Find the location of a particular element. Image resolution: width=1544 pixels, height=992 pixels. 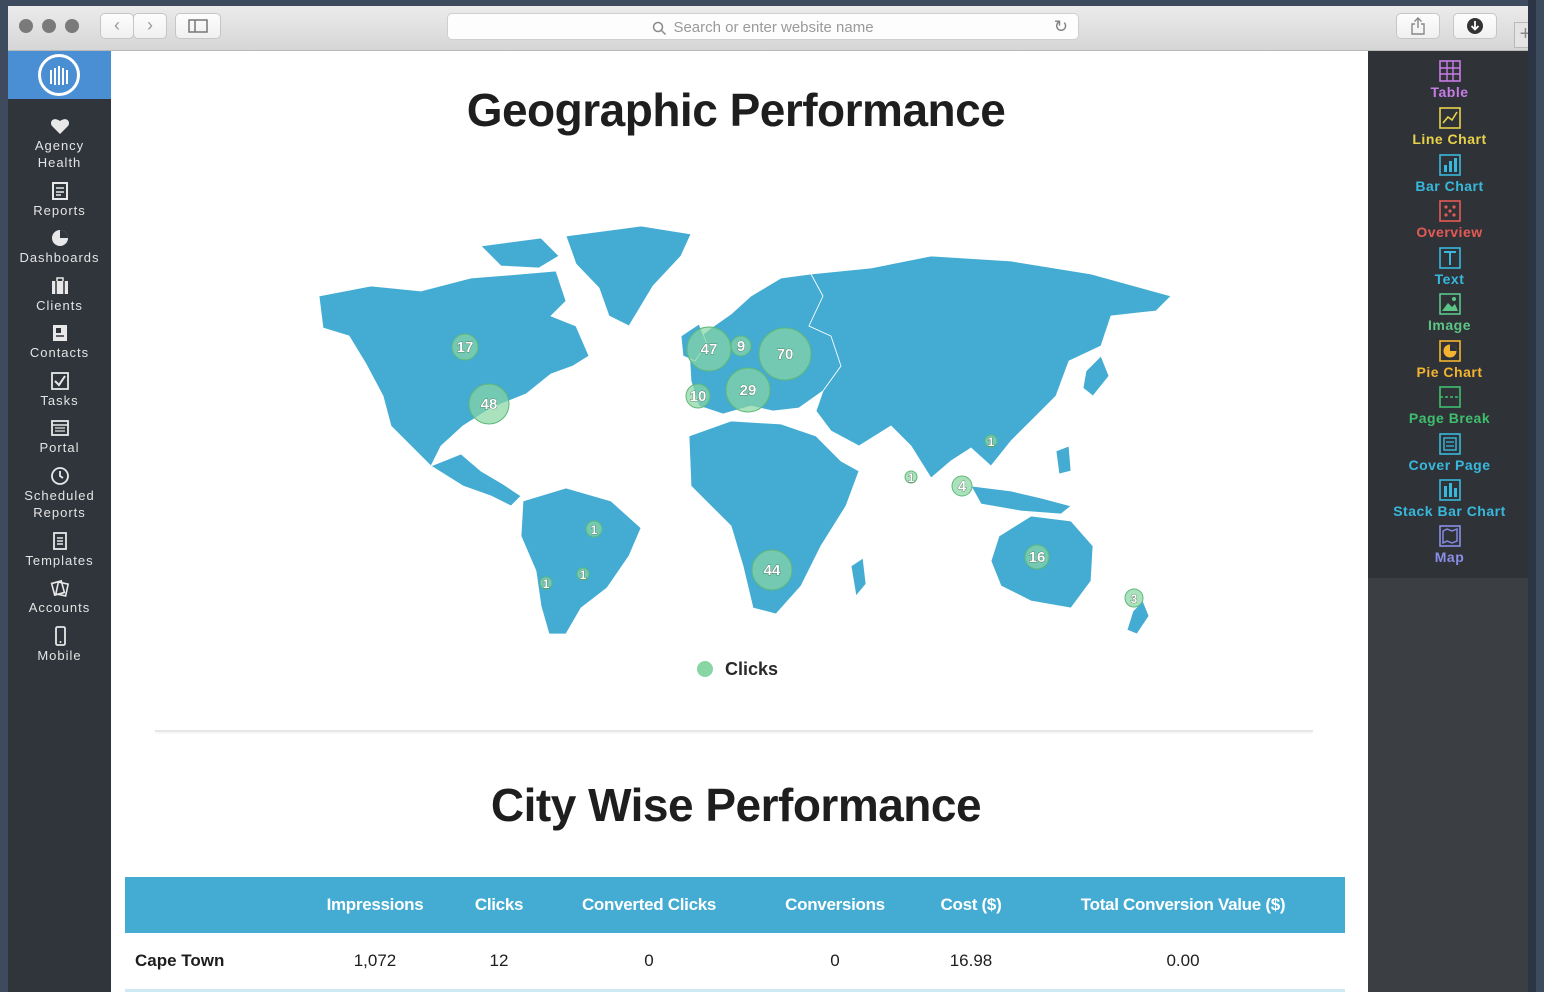

sidebar-item-label: Scheduled is located at coordinates (59, 495).